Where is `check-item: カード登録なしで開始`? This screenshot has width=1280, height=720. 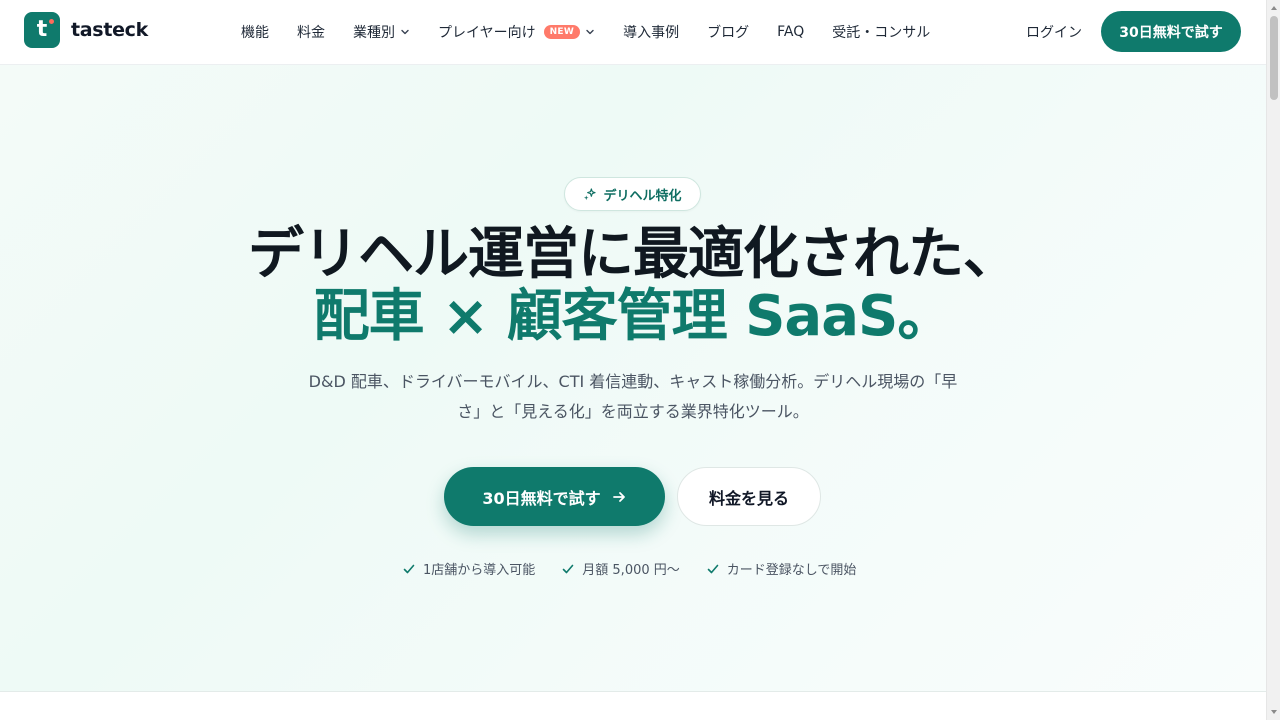 check-item: カード登録なしで開始 is located at coordinates (781, 568).